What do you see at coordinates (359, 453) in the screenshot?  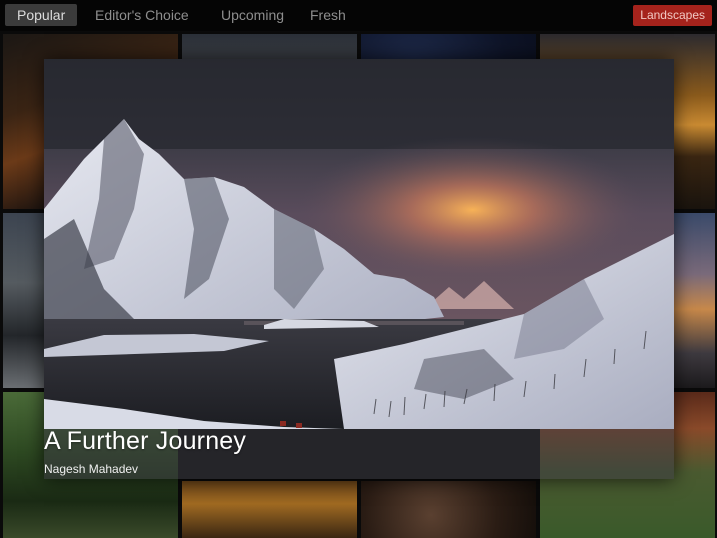 I see `featured-caption: A Further Journey Nagesh Mahadev` at bounding box center [359, 453].